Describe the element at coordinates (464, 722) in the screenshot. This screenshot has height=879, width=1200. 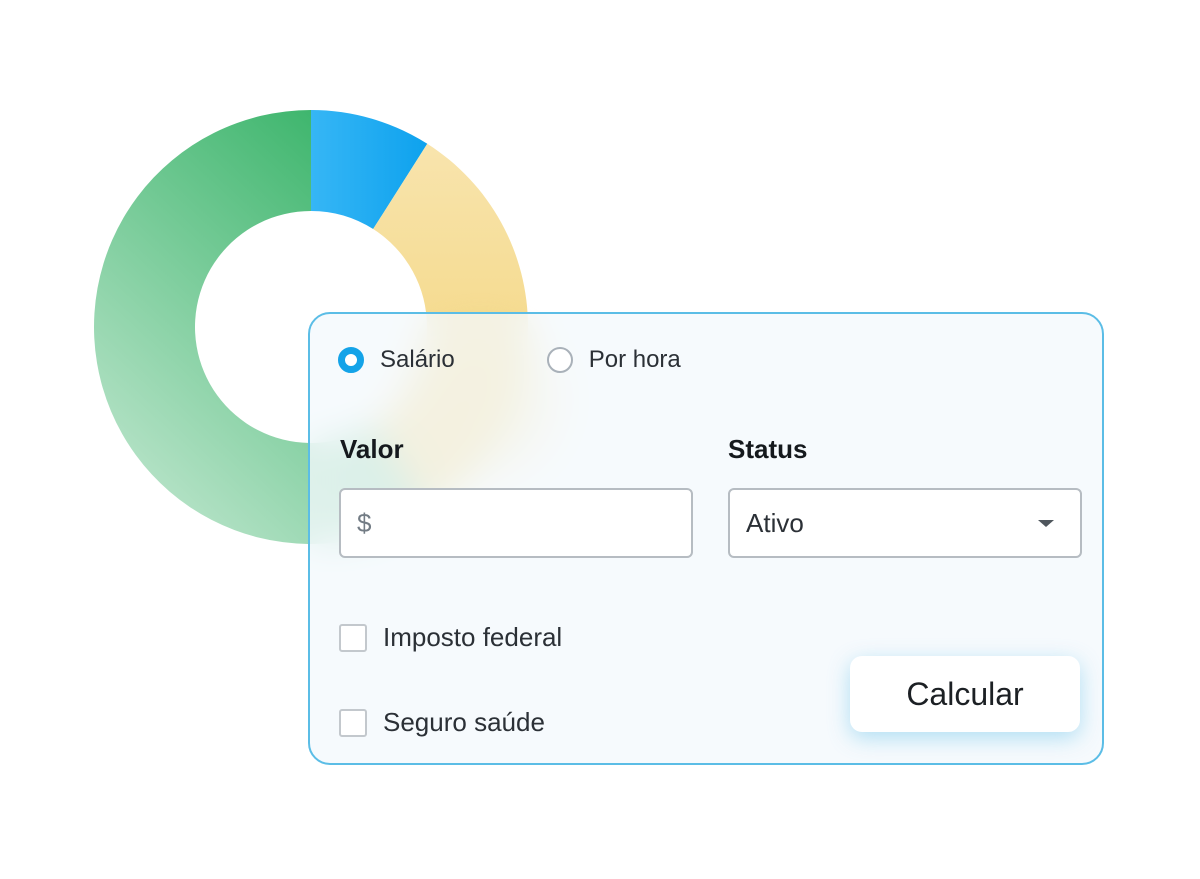
I see `checkbox-label-seguro-saude: Seguro saúde` at that location.